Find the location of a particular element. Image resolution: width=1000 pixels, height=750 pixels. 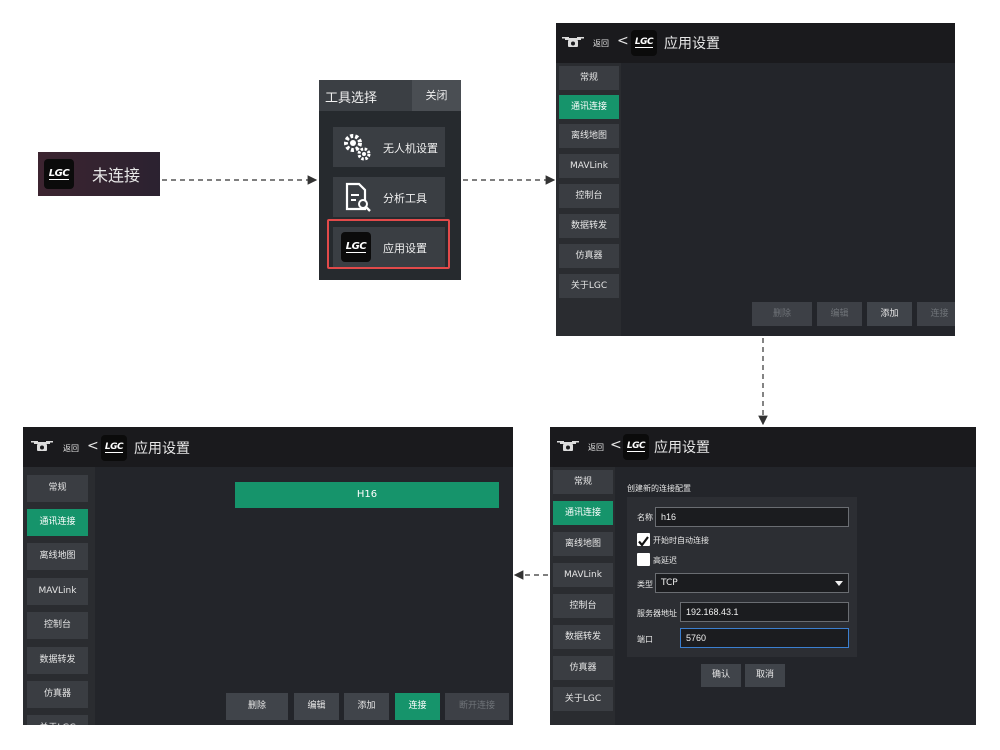

connection-status-chip: LGC 未连接 is located at coordinates (99, 174).